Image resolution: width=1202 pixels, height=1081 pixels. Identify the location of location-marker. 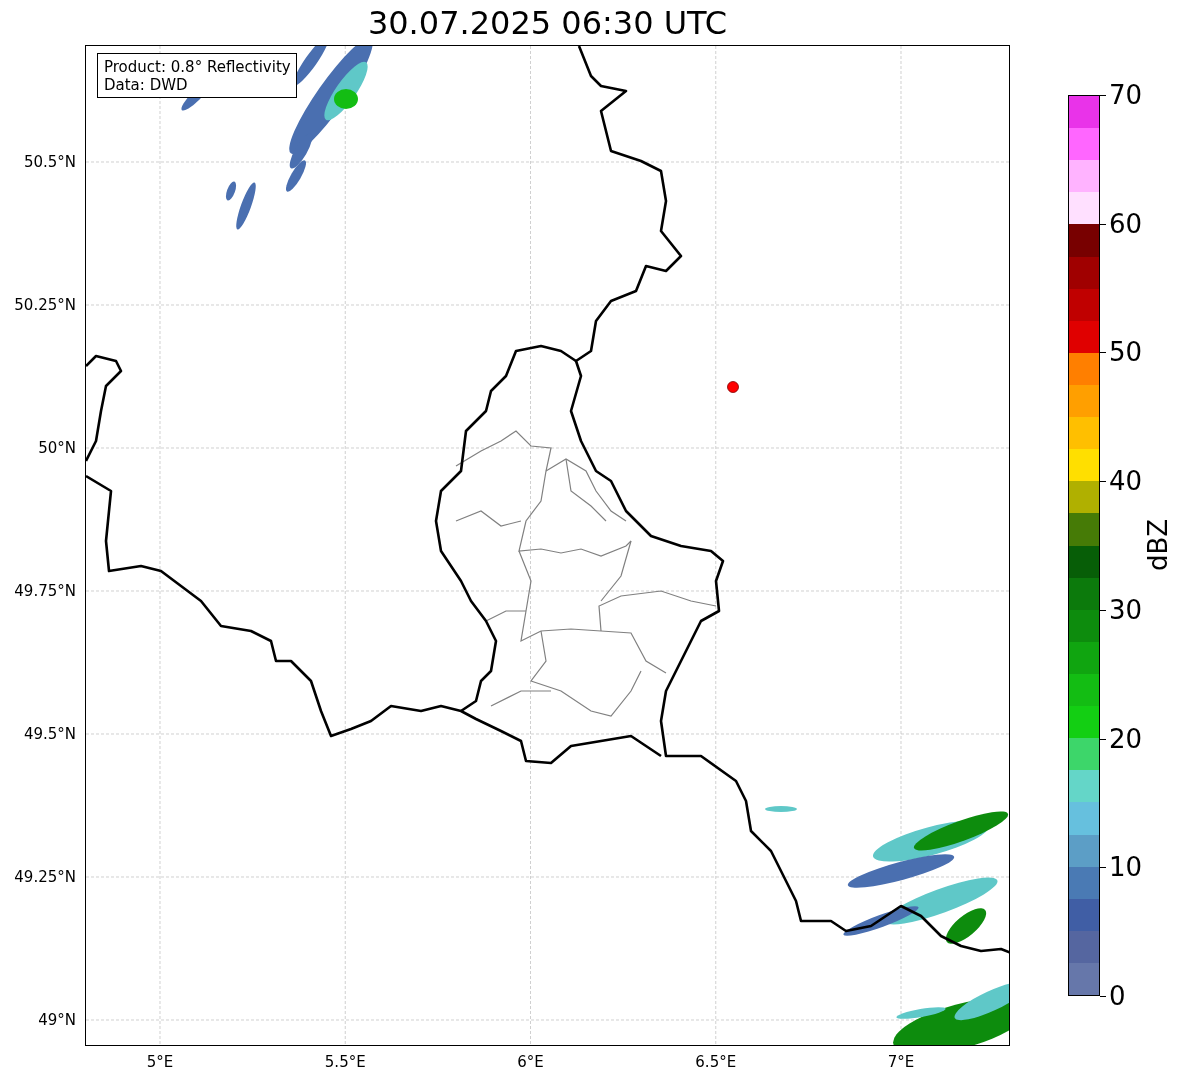
(733, 387).